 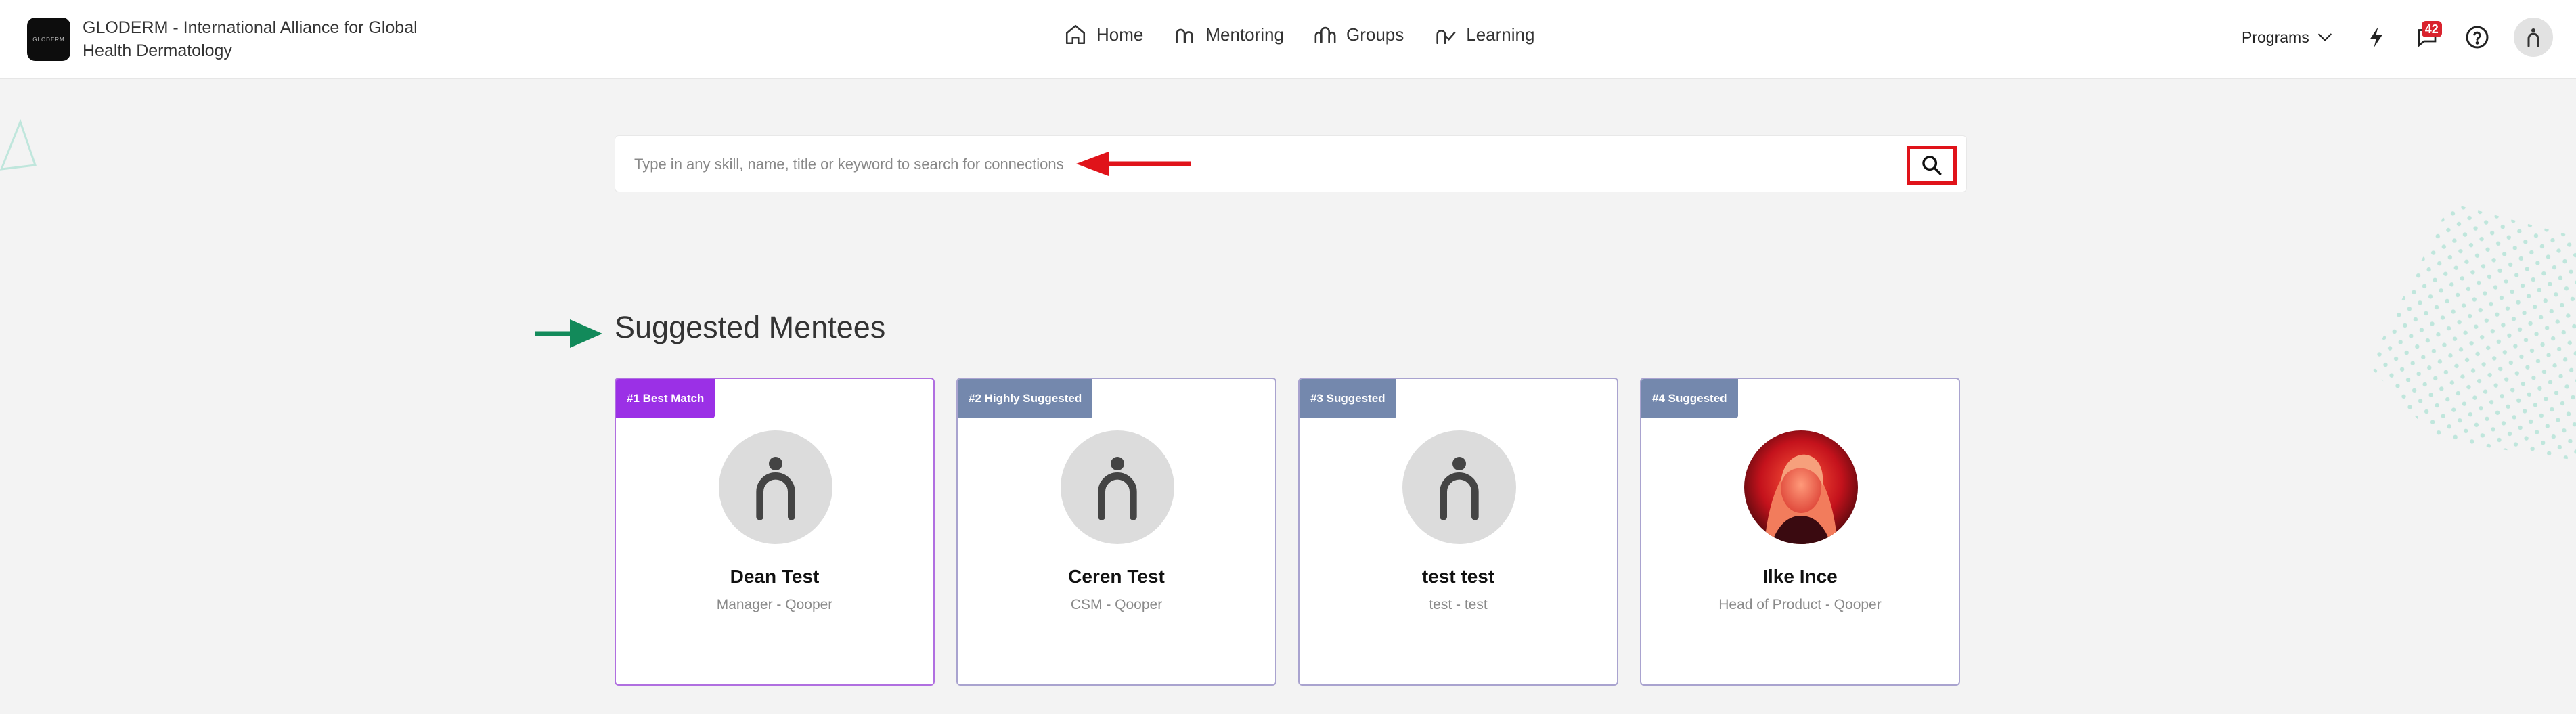 I want to click on notifications-button: 42, so click(x=2428, y=36).